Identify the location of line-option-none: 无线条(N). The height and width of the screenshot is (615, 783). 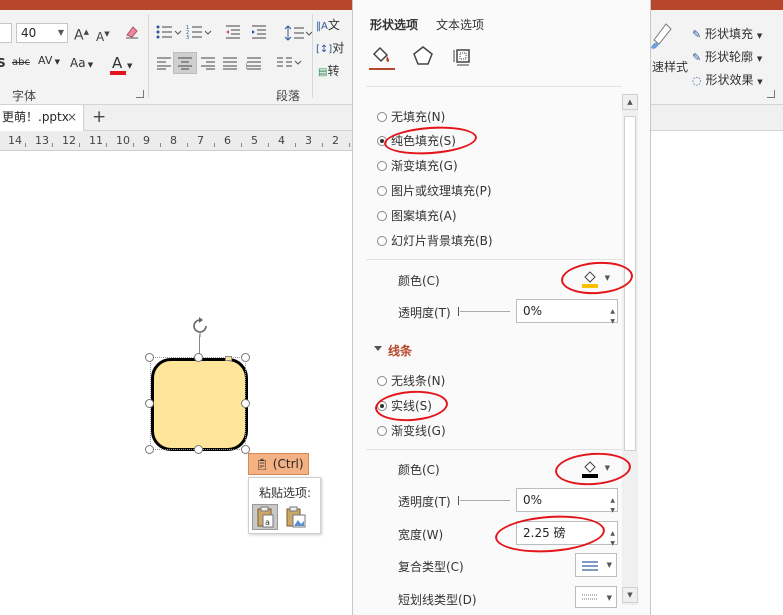
(411, 381).